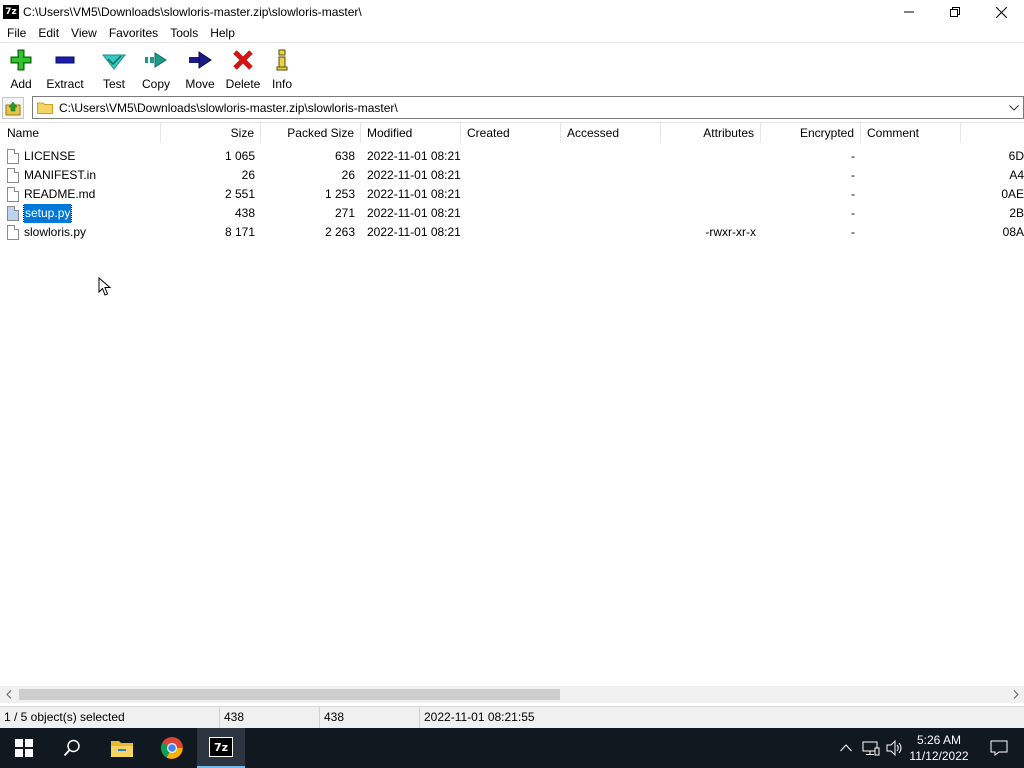 Image resolution: width=1024 pixels, height=768 pixels. I want to click on delete-x-icon, so click(243, 60).